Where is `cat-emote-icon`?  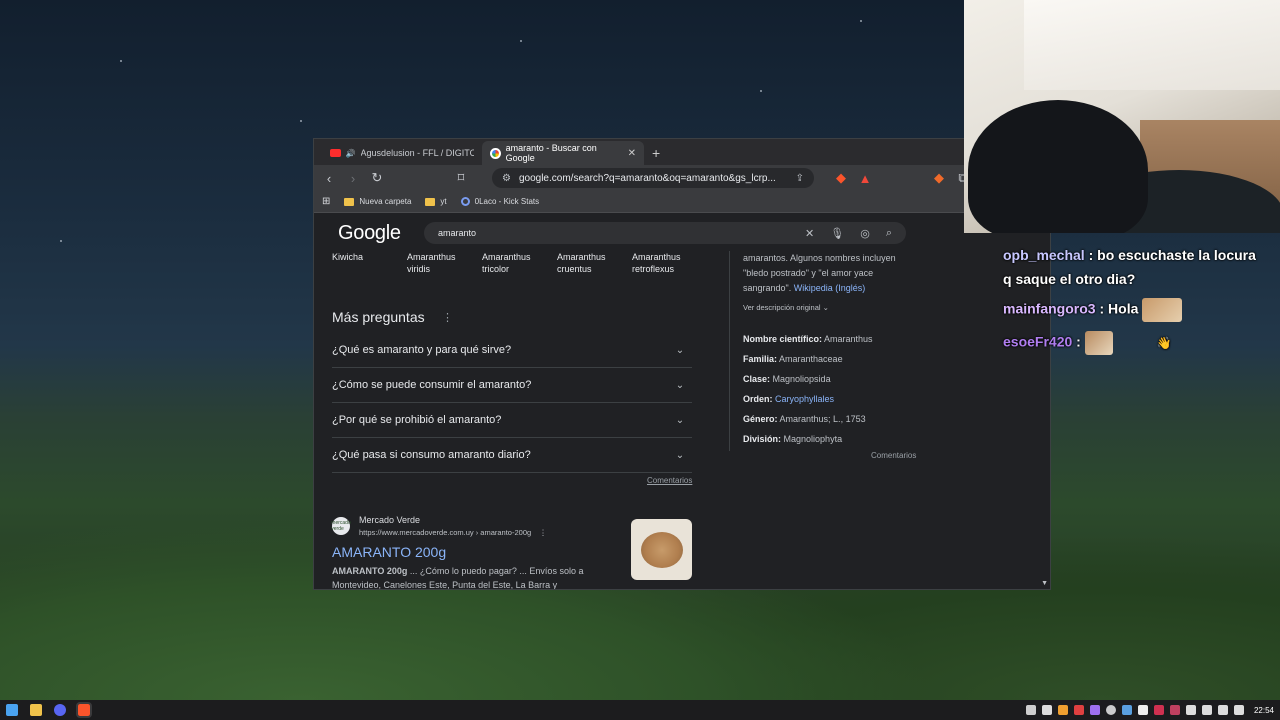
cat-emote-icon is located at coordinates (1162, 310).